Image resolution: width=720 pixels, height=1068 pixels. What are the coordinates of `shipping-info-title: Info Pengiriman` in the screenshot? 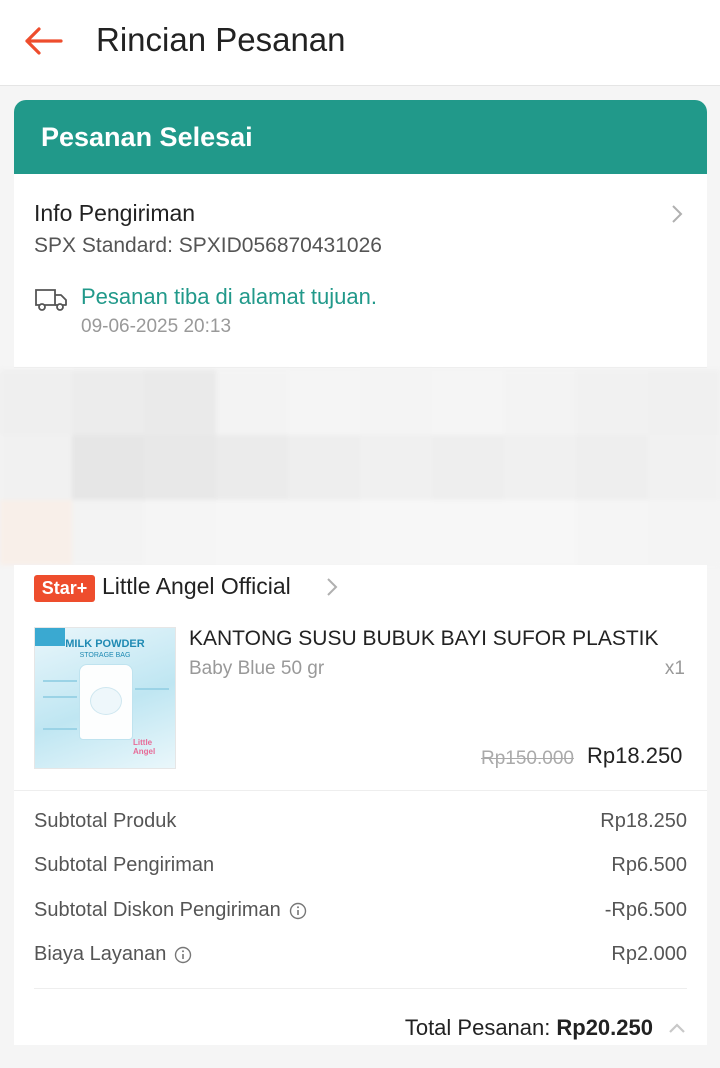 It's located at (115, 213).